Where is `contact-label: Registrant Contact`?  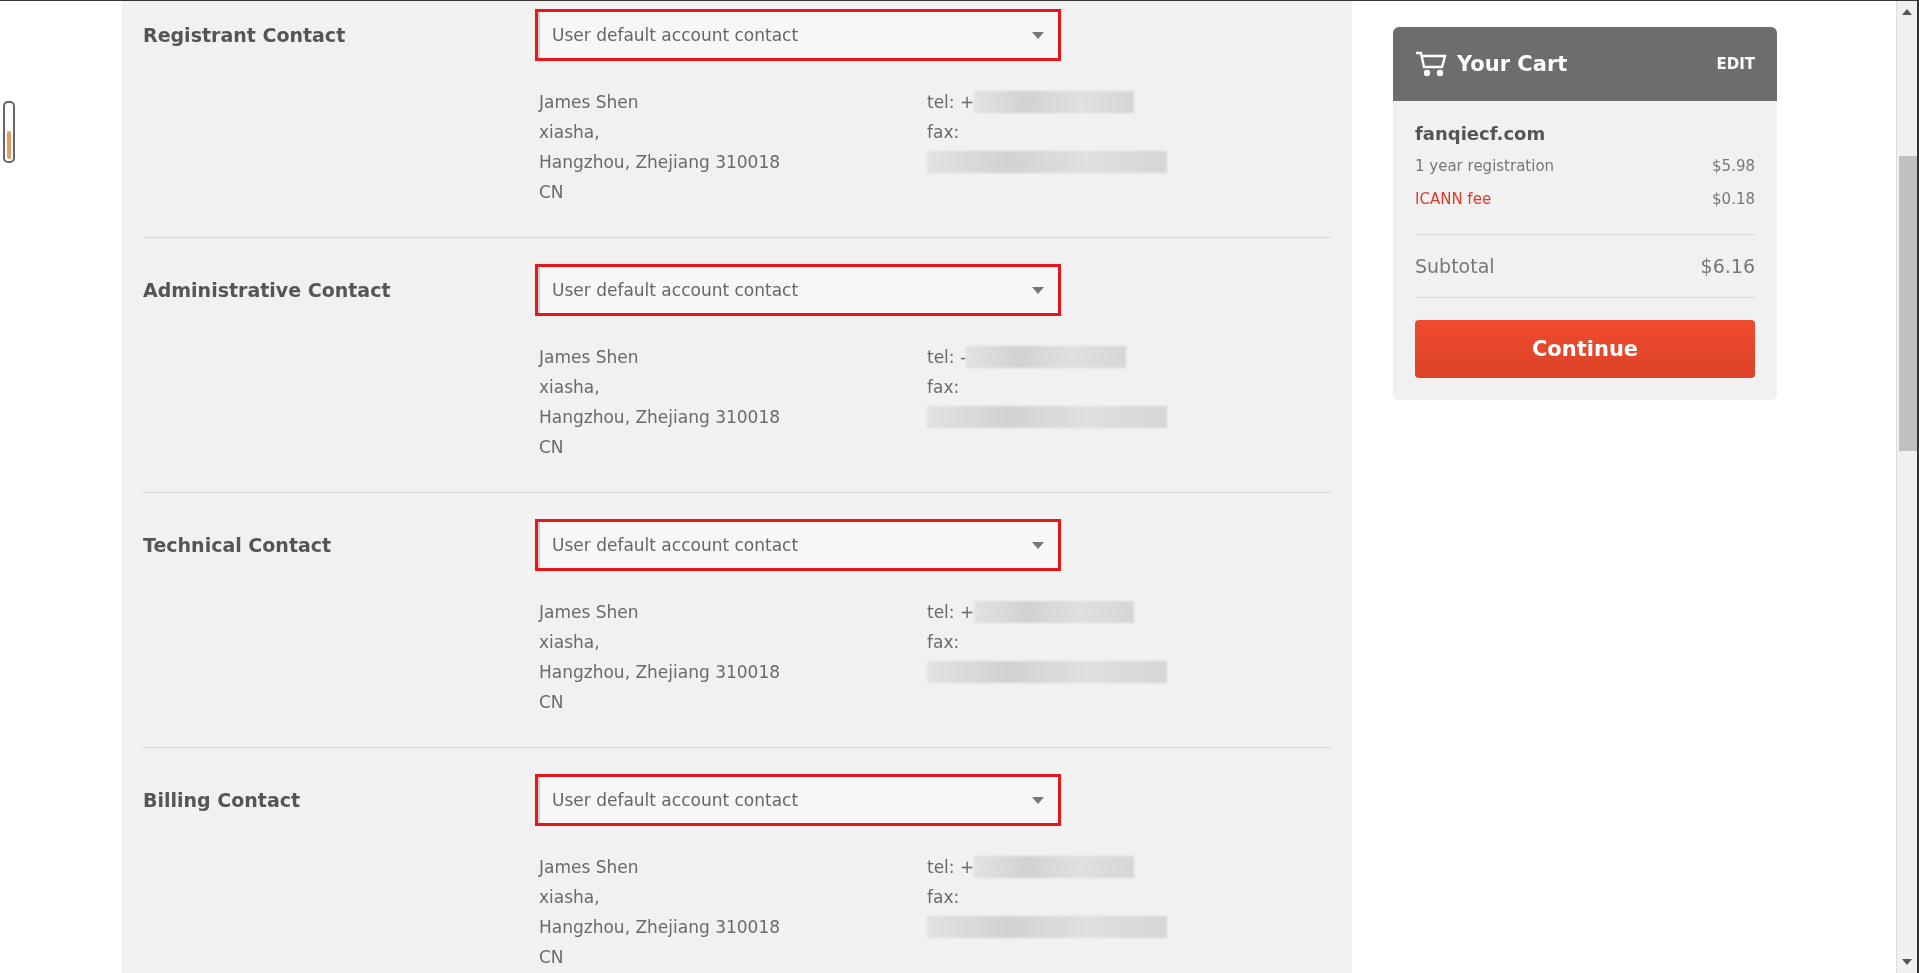 contact-label: Registrant Contact is located at coordinates (245, 35).